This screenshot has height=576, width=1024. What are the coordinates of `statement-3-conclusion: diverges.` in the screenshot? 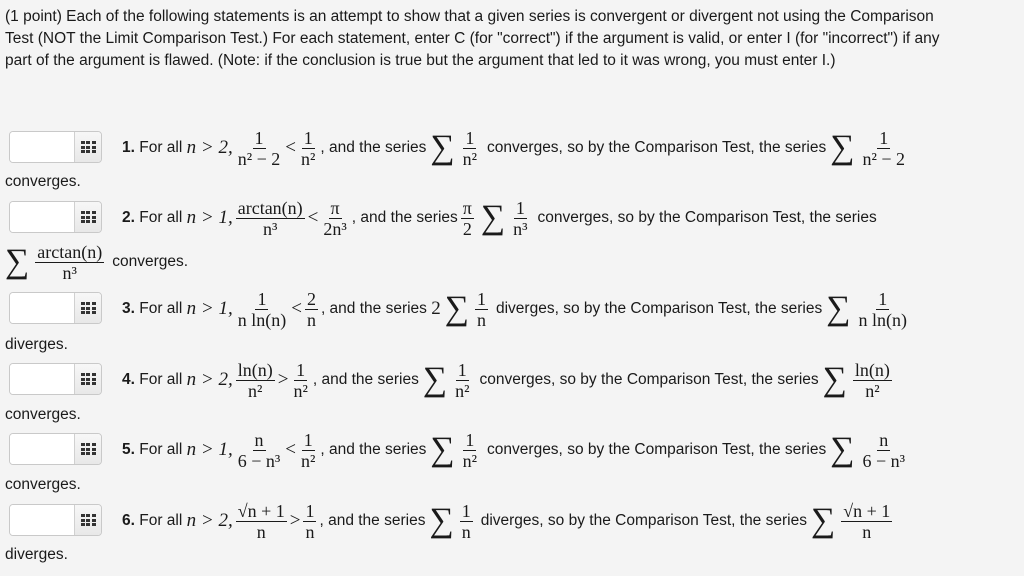 It's located at (36, 344).